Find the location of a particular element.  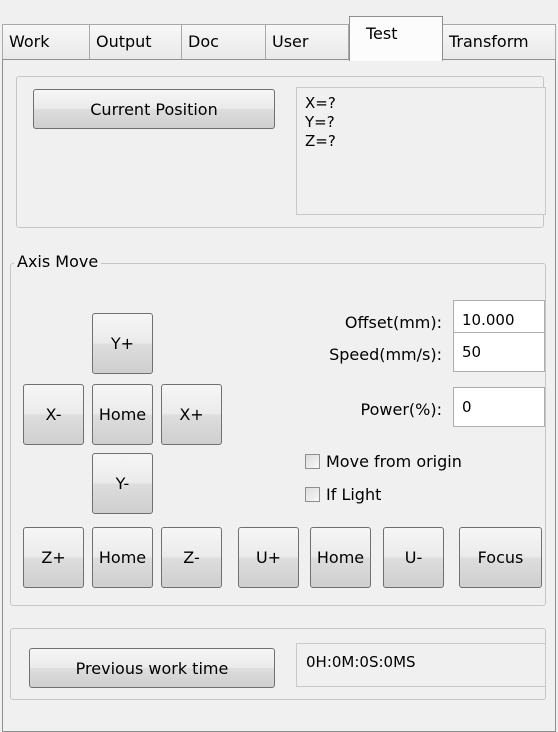

power-input is located at coordinates (499, 407).